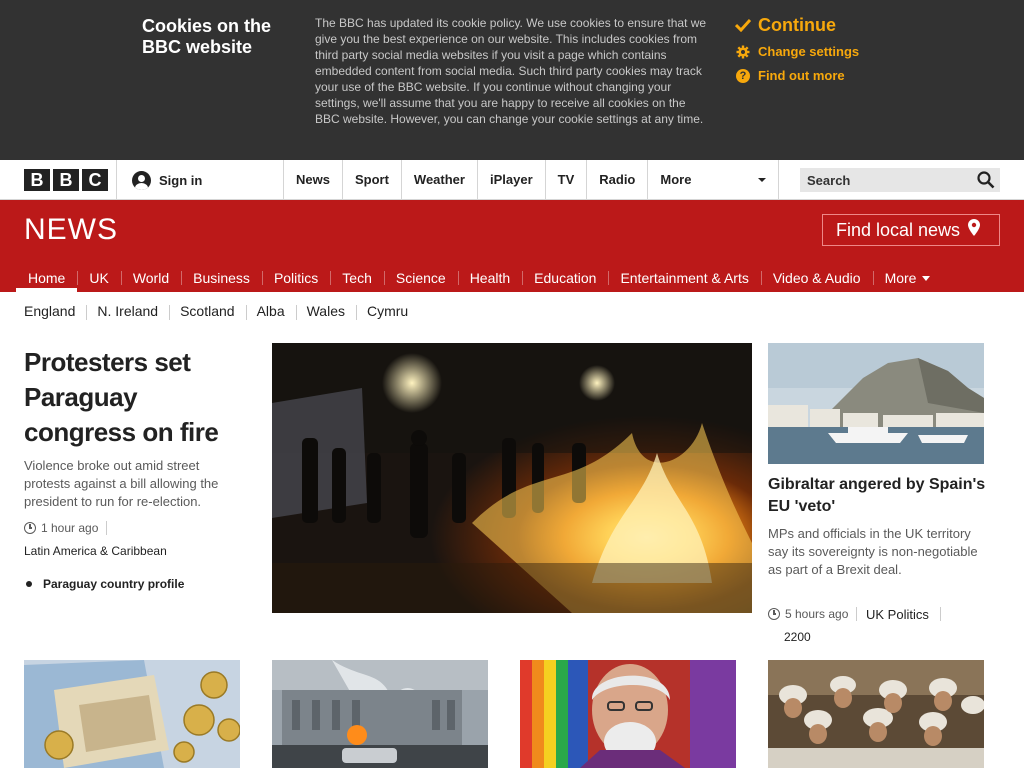  I want to click on bbc-logo-letter: C, so click(95, 180).